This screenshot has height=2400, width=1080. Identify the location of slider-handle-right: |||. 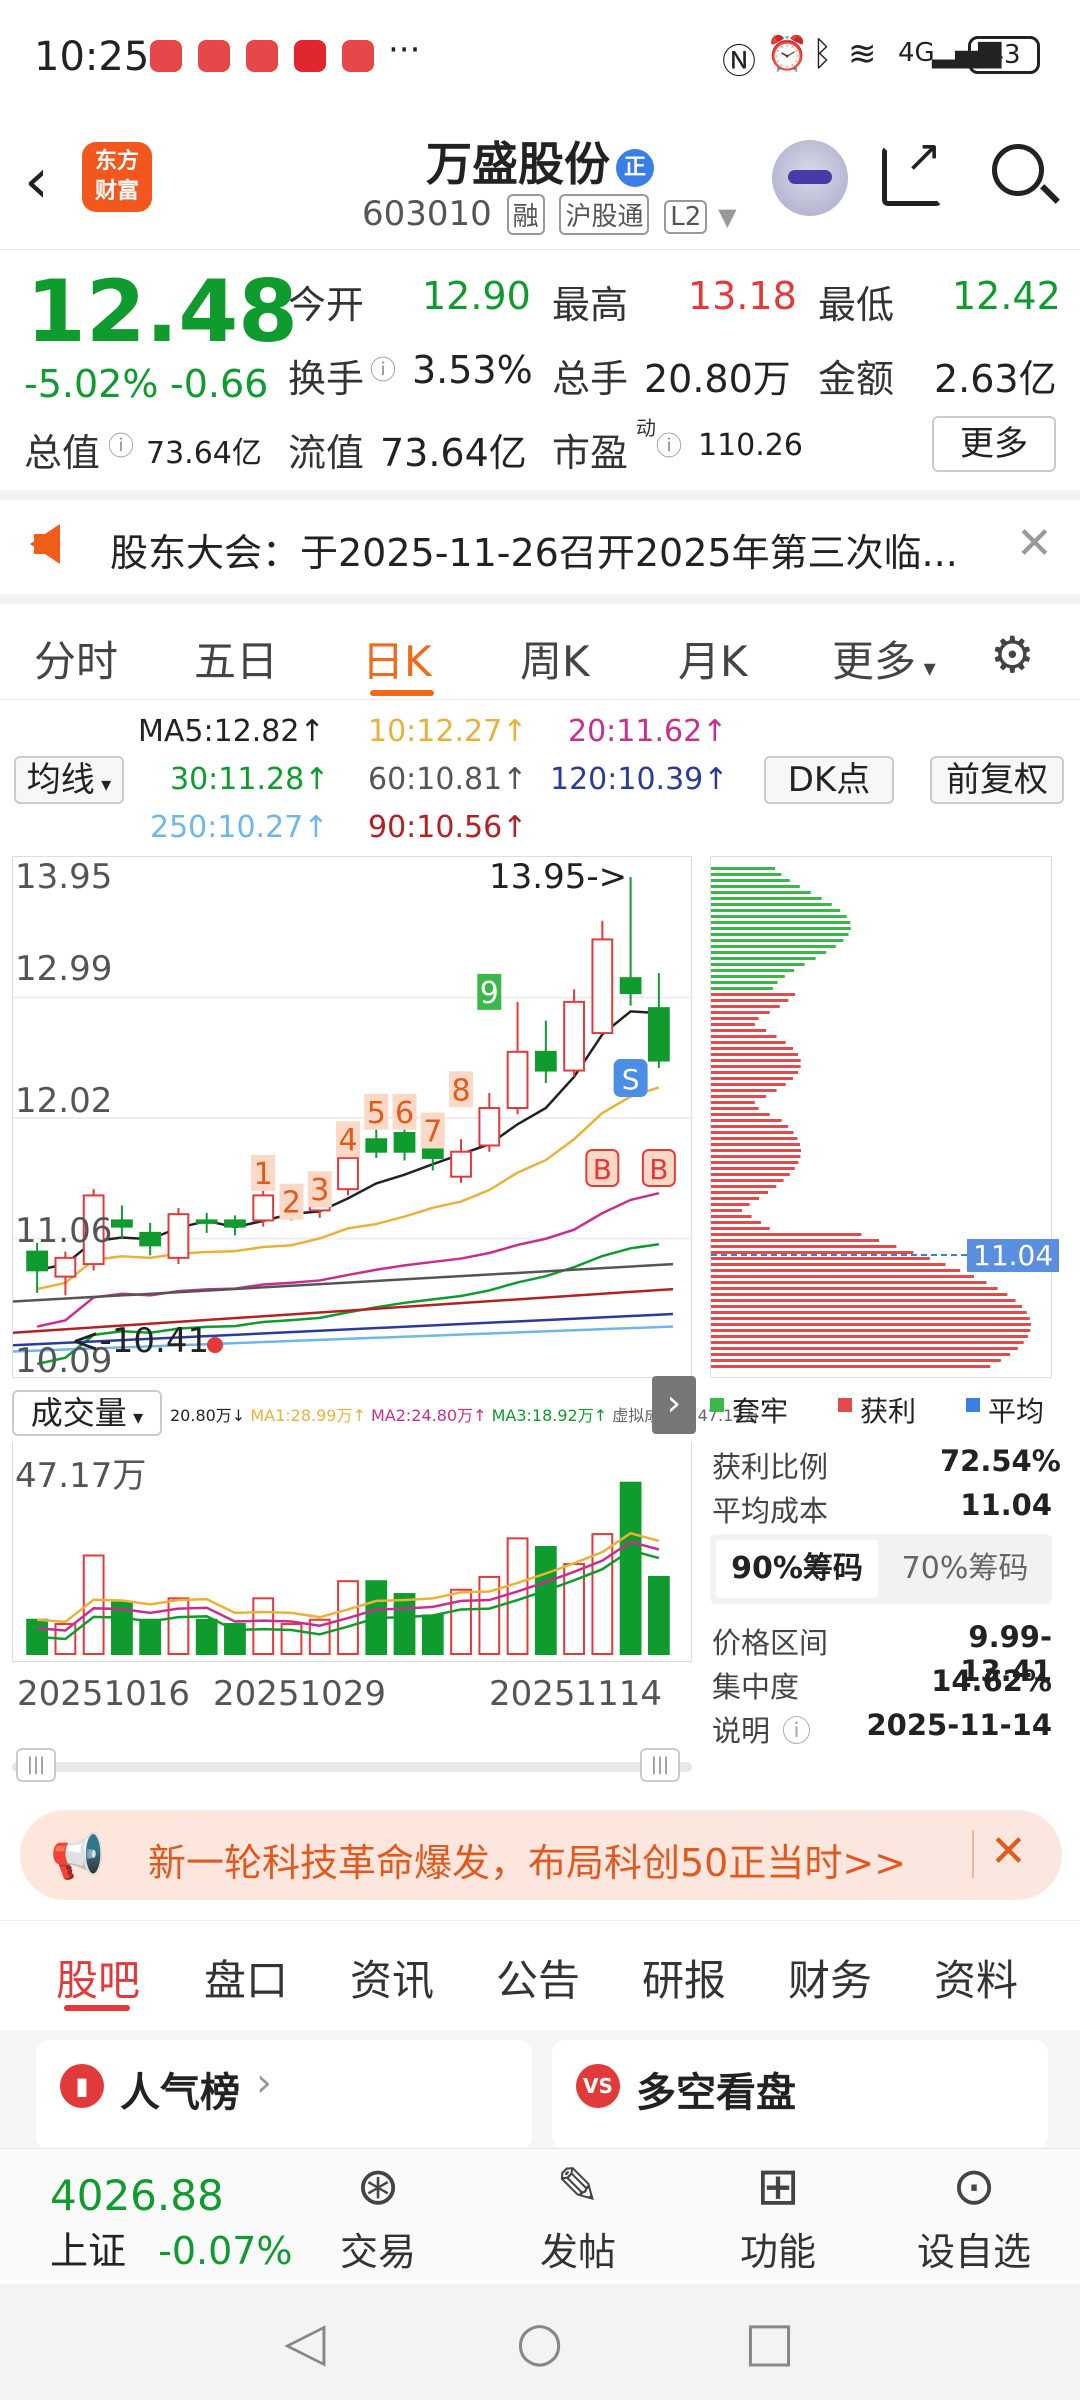
(660, 1765).